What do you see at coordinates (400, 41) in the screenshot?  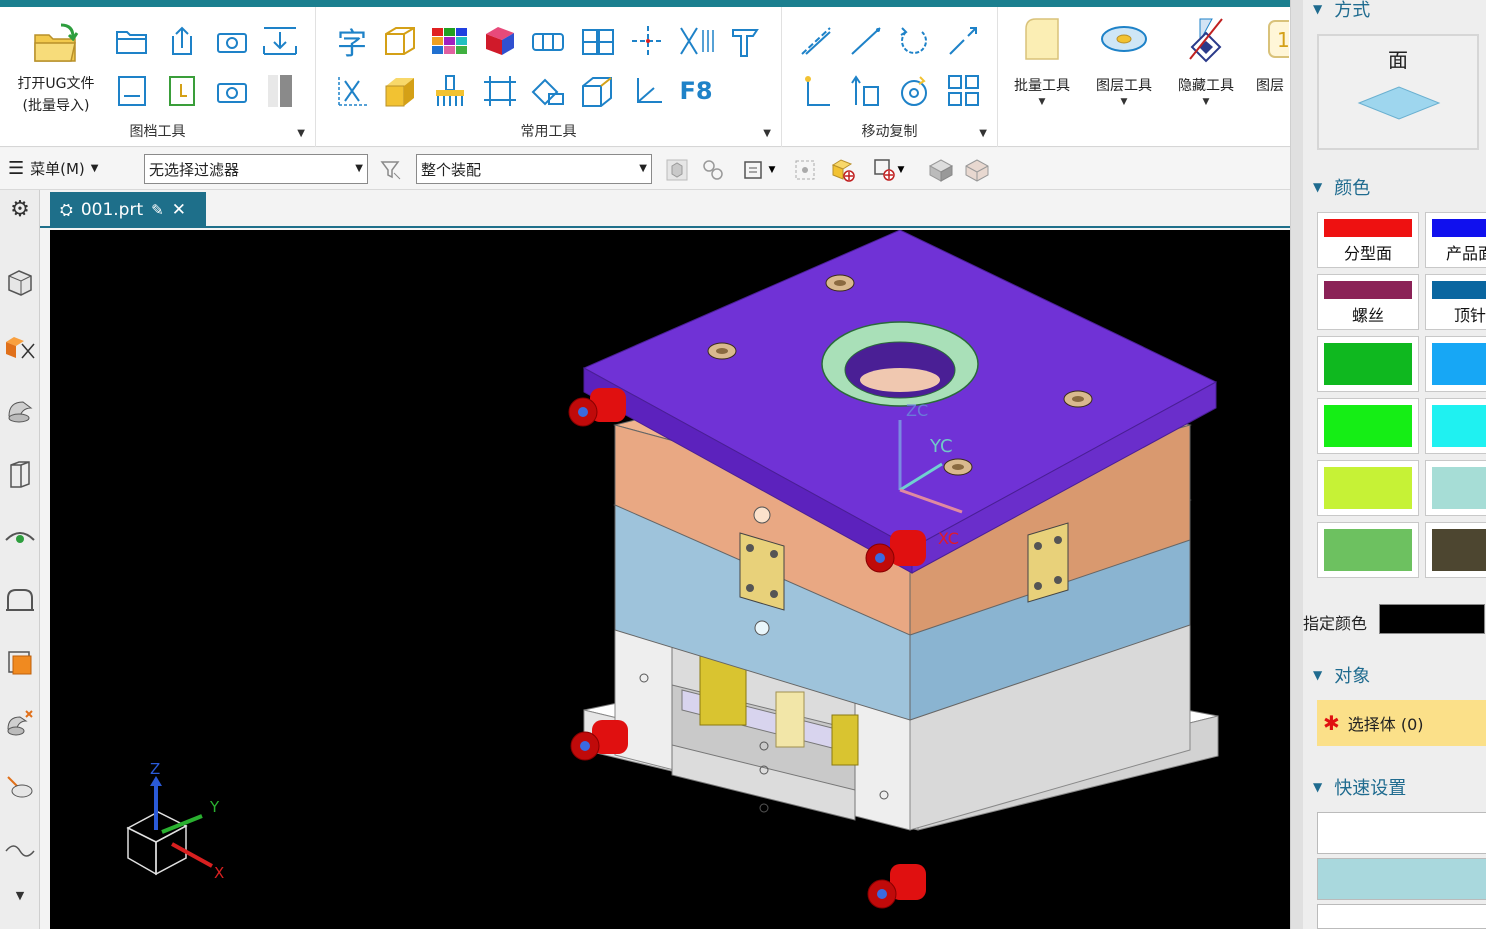 I see `box-tool-button` at bounding box center [400, 41].